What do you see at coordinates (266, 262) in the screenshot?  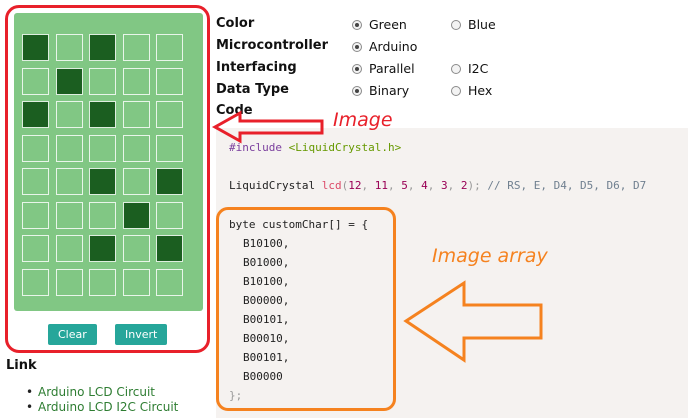 I see `code-array-value: B01000,` at bounding box center [266, 262].